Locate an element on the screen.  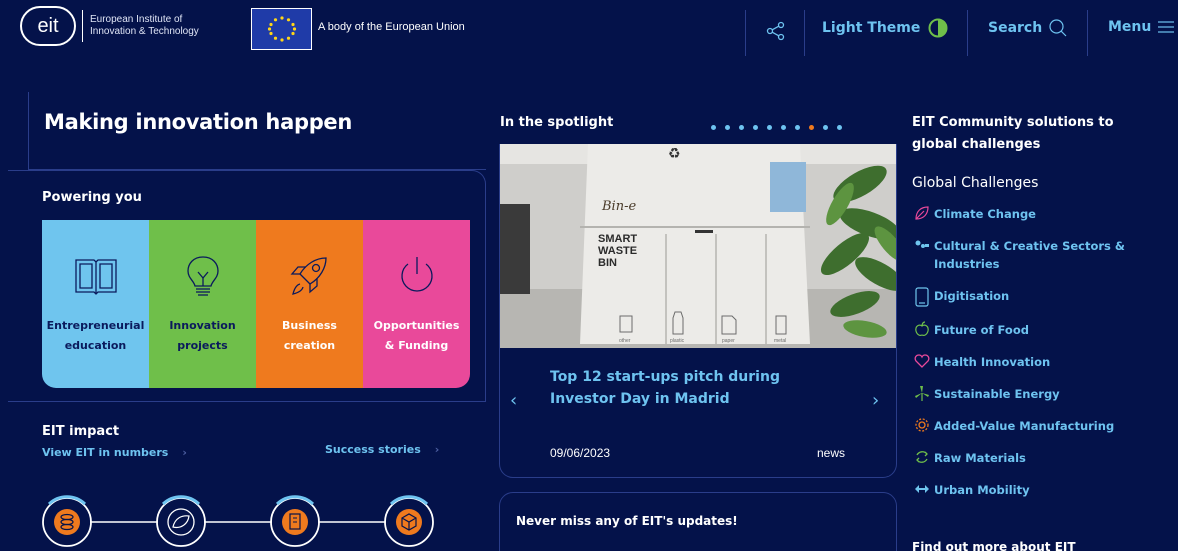
challenge-future-of-food: Future of Food is located at coordinates (1037, 330).